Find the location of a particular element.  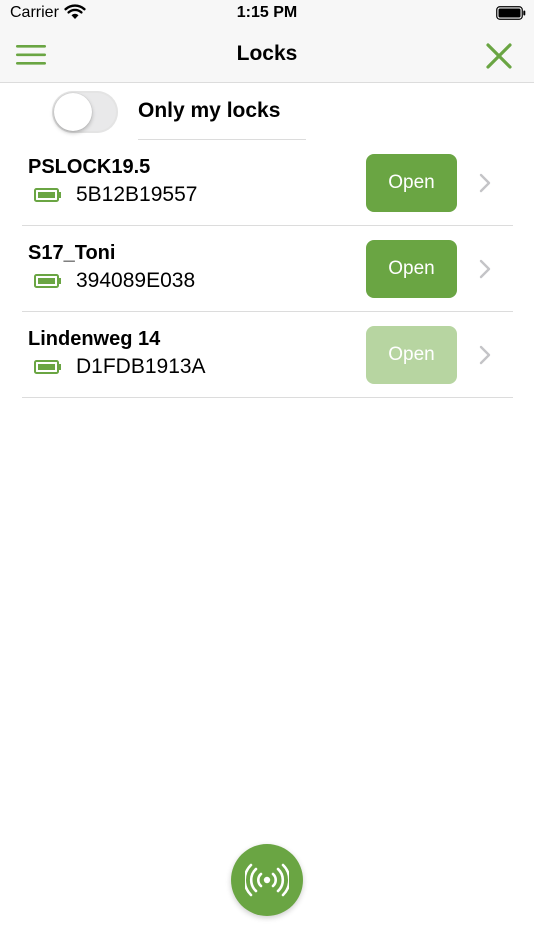

filter-row: Only my locks is located at coordinates (267, 112).